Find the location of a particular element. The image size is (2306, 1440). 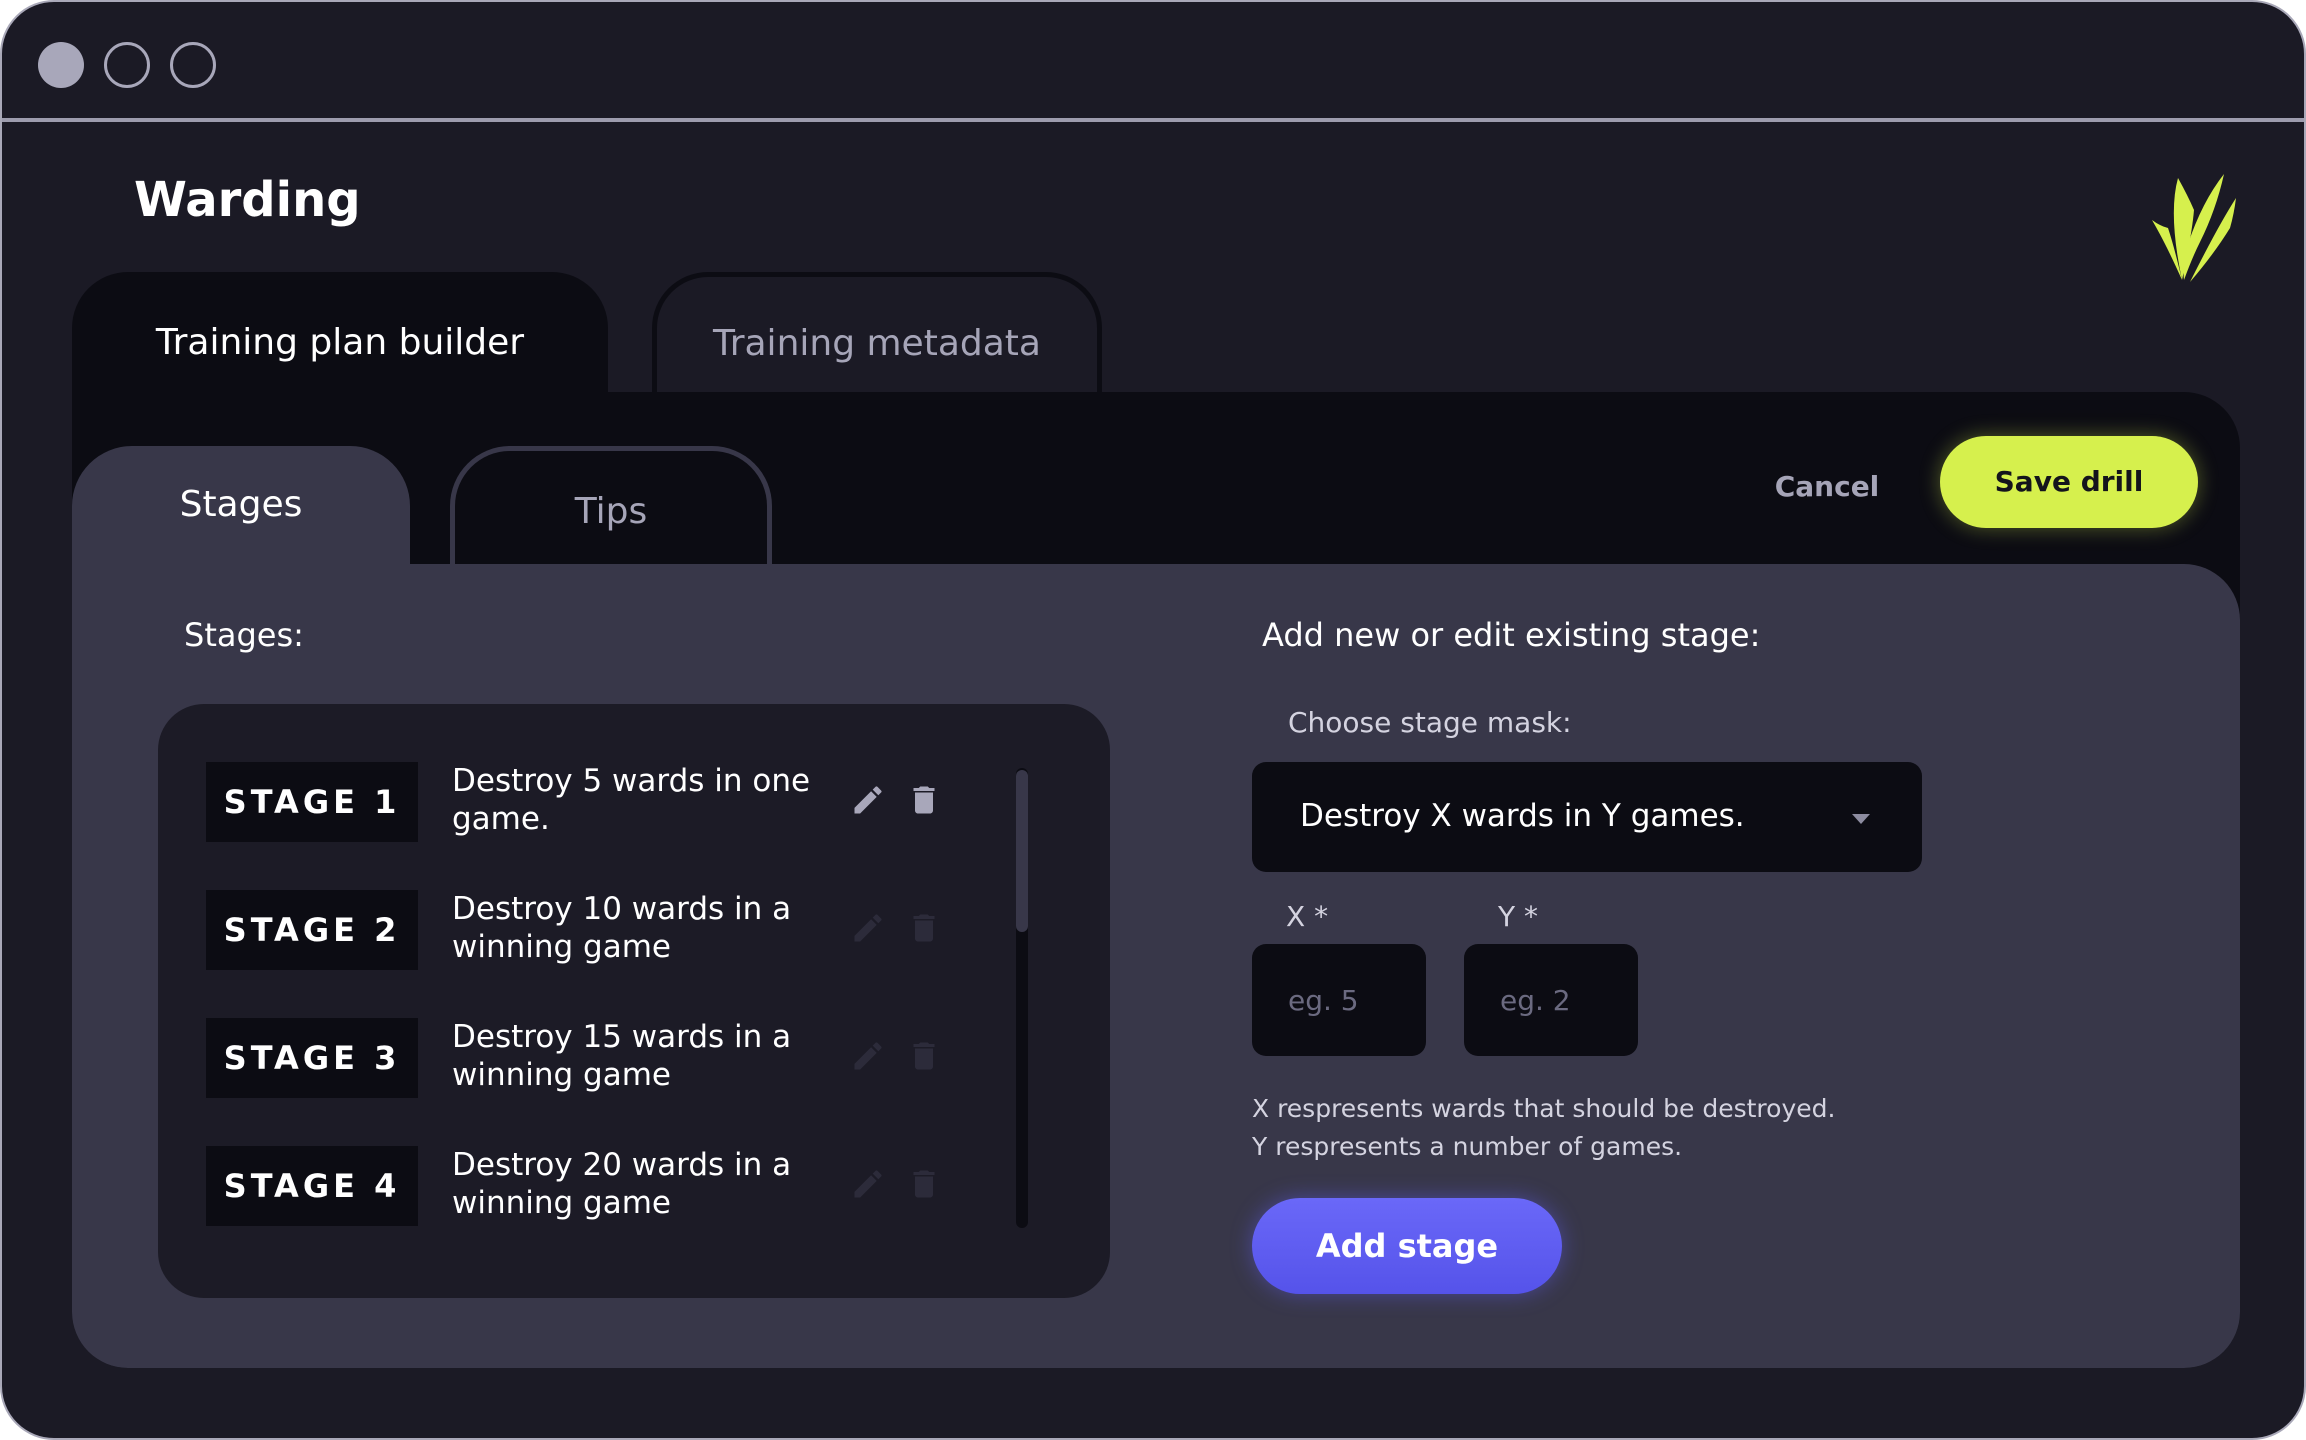

stage-mask-label: Choose stage mask: is located at coordinates (1430, 722).